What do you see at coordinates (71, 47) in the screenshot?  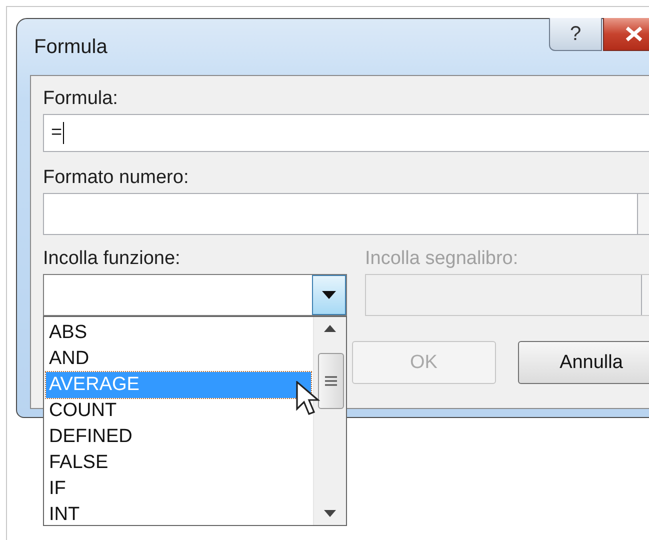 I see `window-title: Formula` at bounding box center [71, 47].